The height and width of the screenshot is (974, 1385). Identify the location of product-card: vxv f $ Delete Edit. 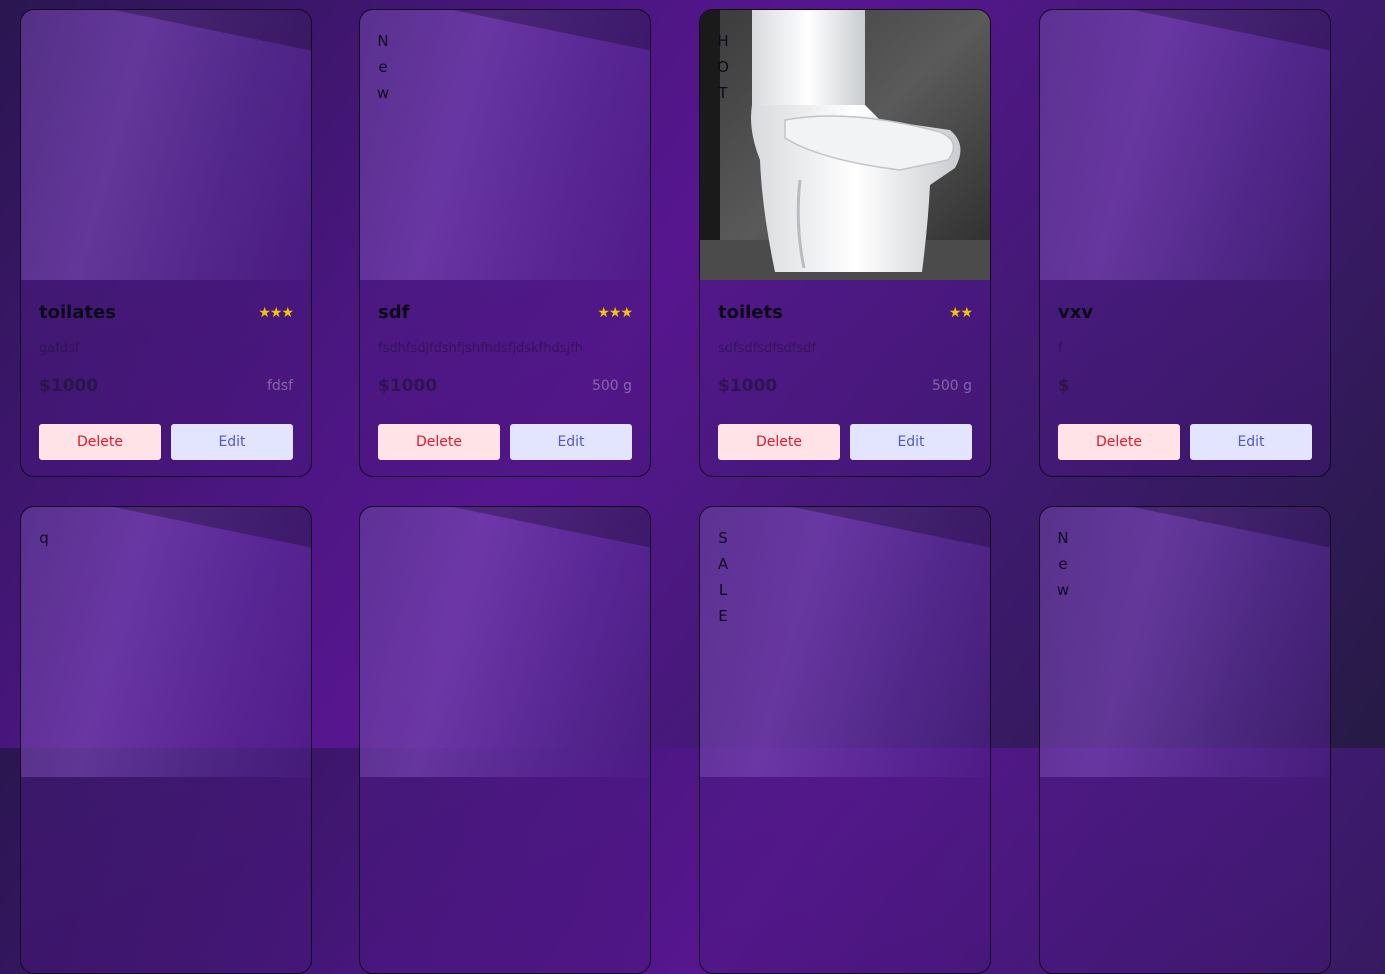
(1185, 243).